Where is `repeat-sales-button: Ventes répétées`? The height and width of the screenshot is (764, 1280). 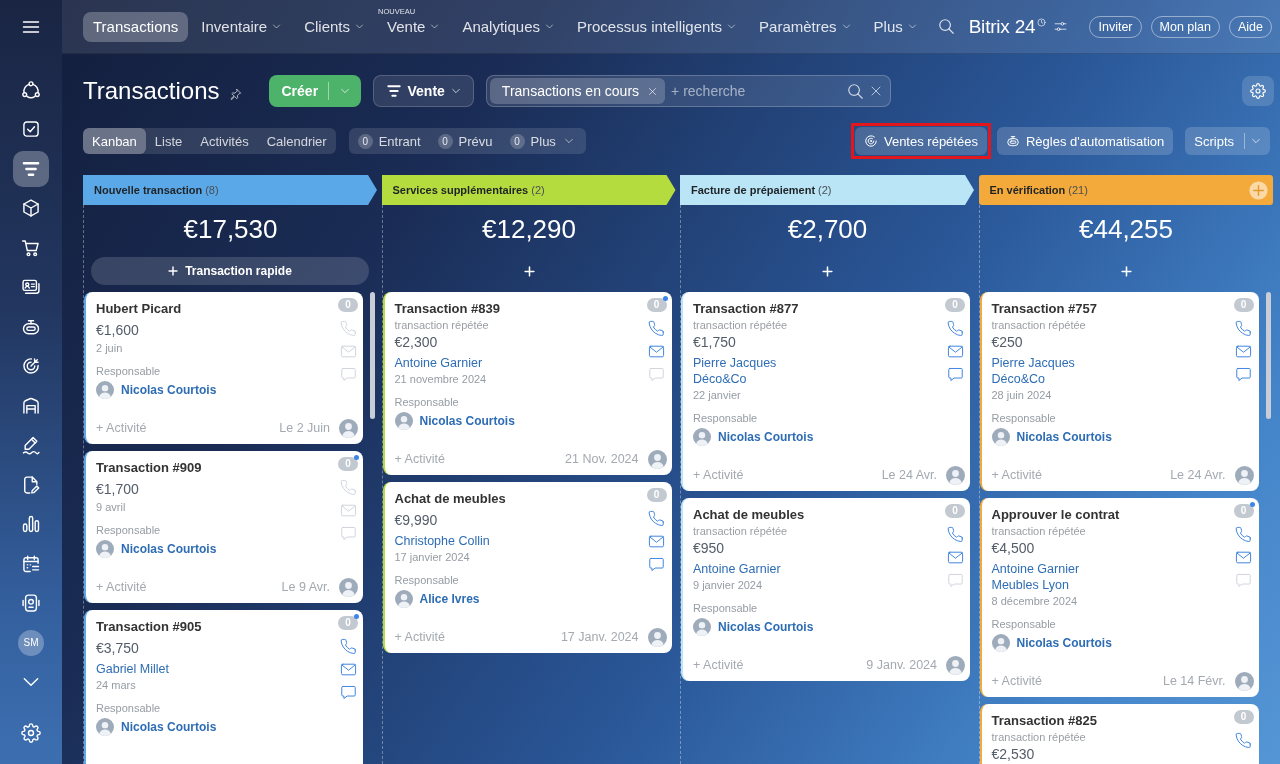
repeat-sales-button: Ventes répétées is located at coordinates (920, 141).